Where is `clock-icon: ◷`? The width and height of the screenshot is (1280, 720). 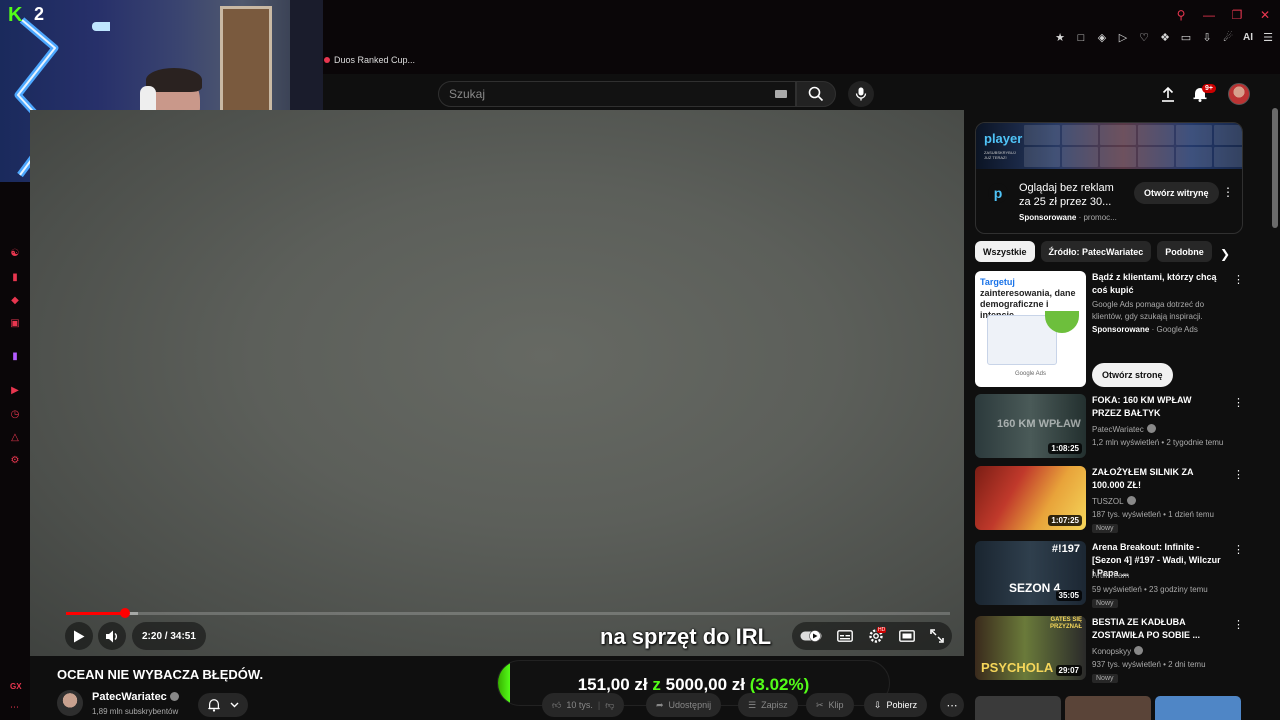
clock-icon: ◷ is located at coordinates (15, 415).